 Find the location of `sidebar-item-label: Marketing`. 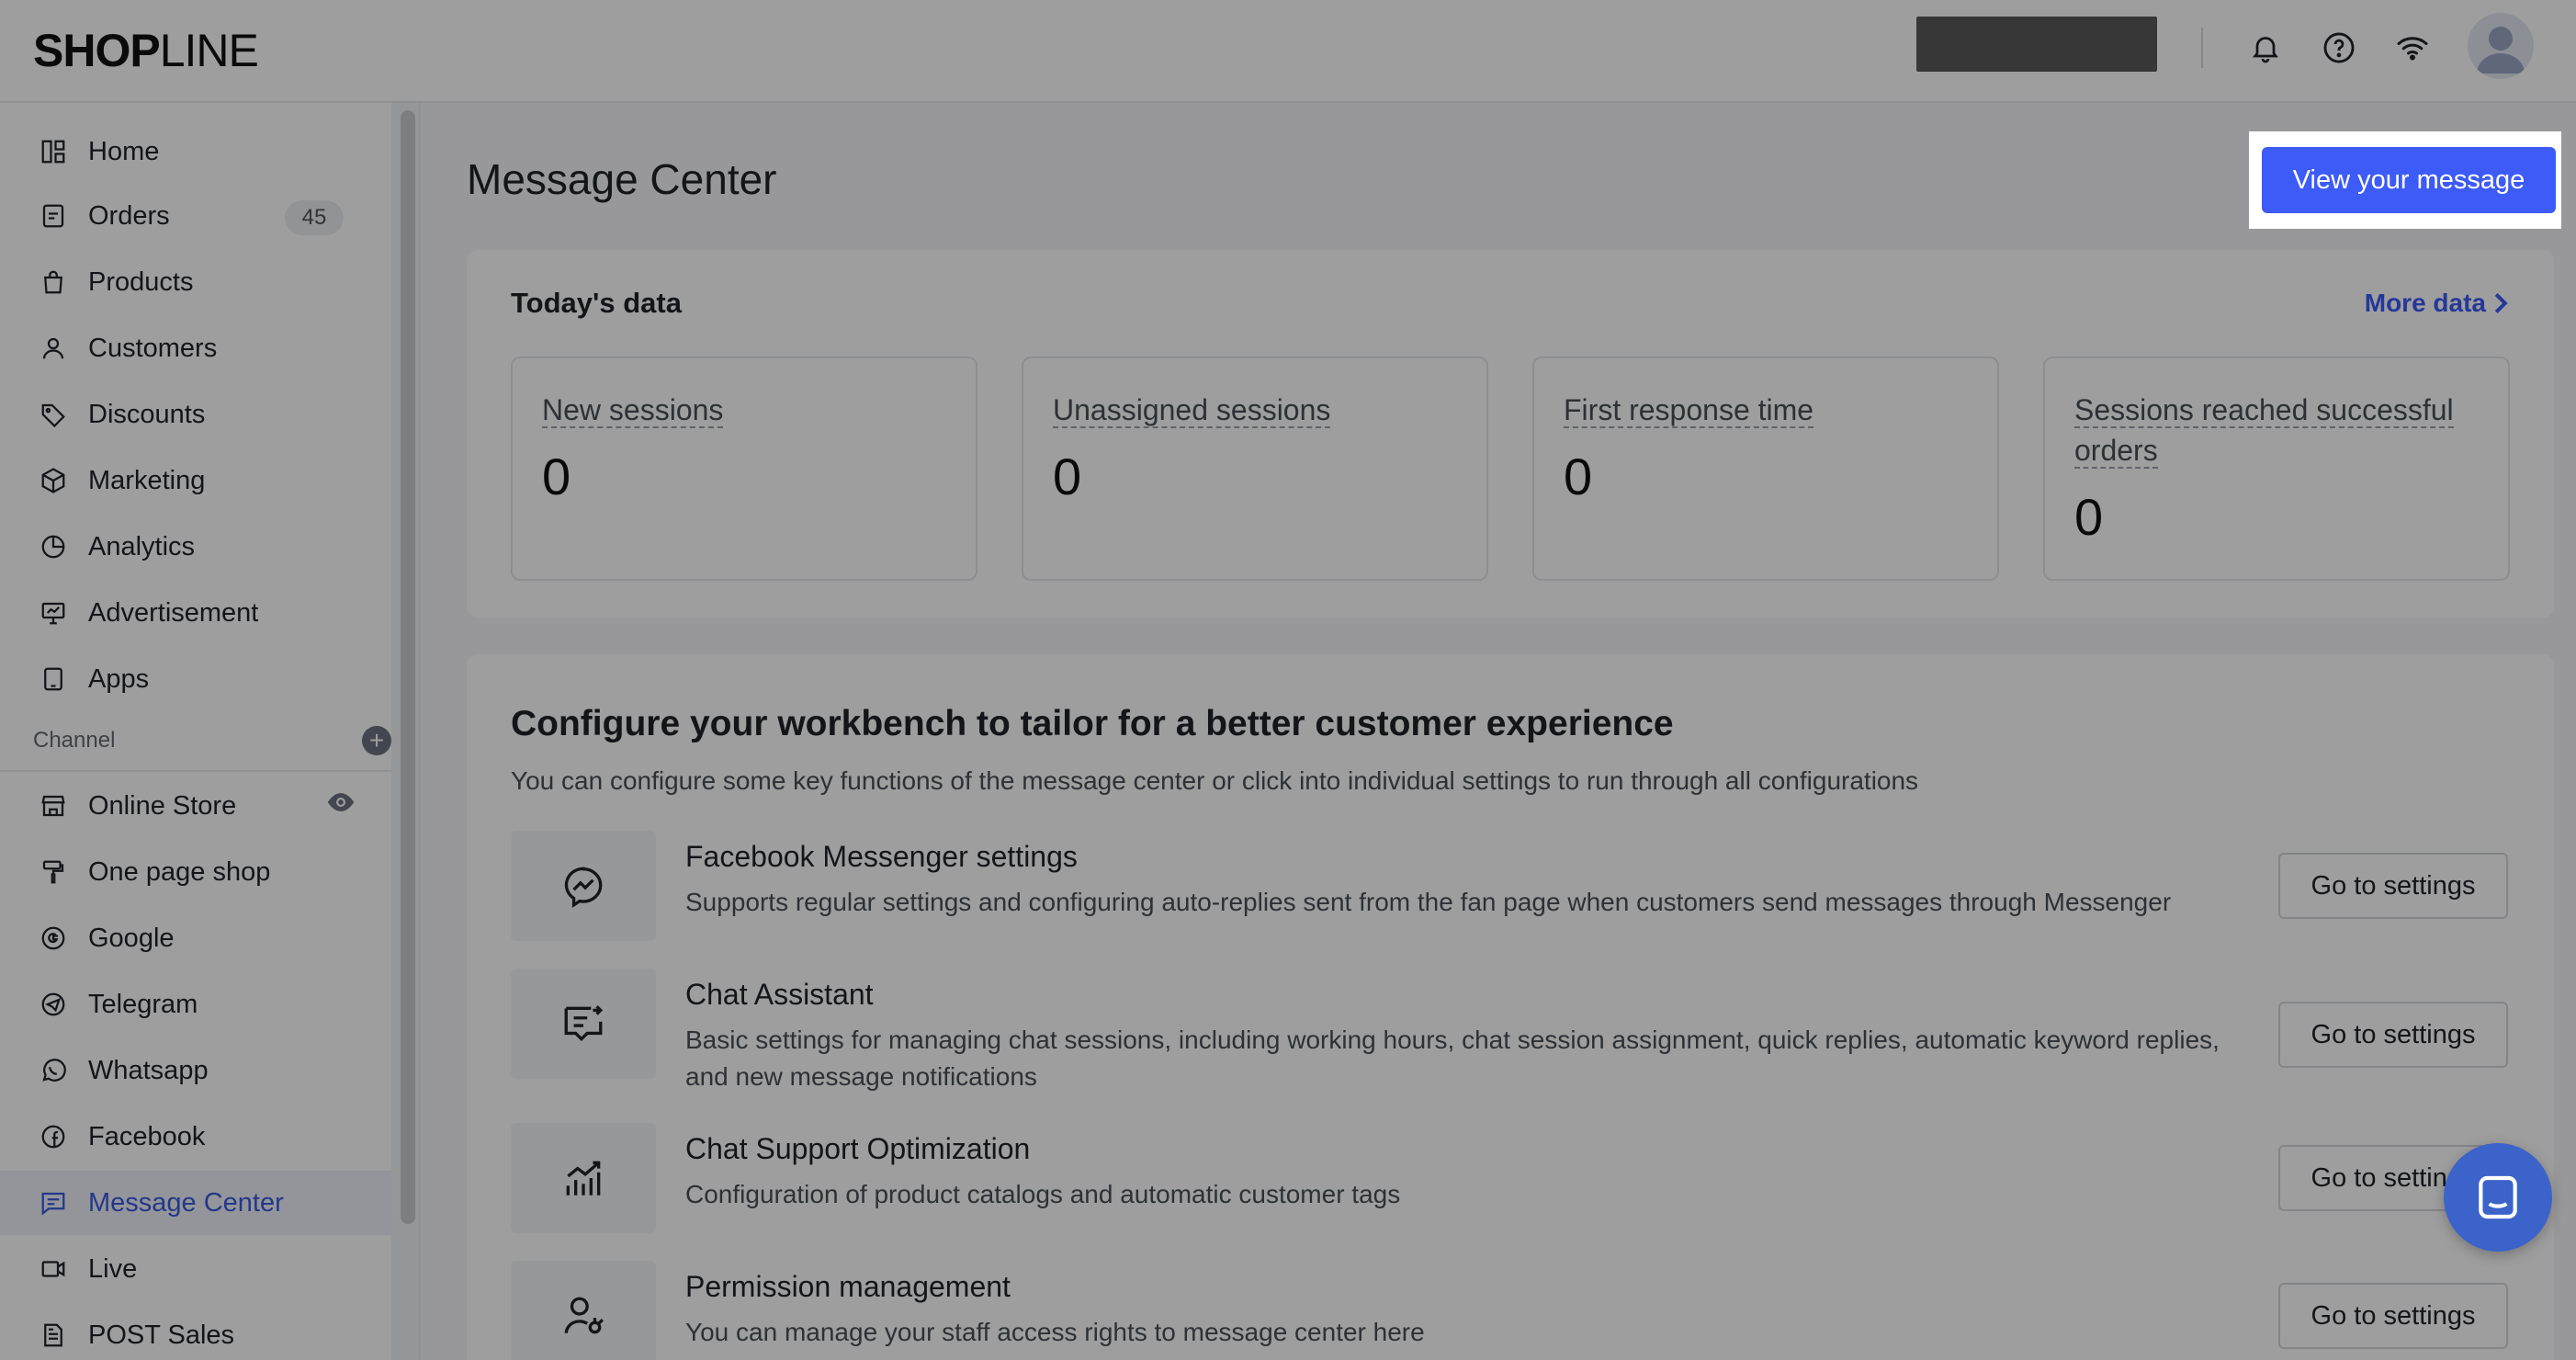

sidebar-item-label: Marketing is located at coordinates (147, 480).